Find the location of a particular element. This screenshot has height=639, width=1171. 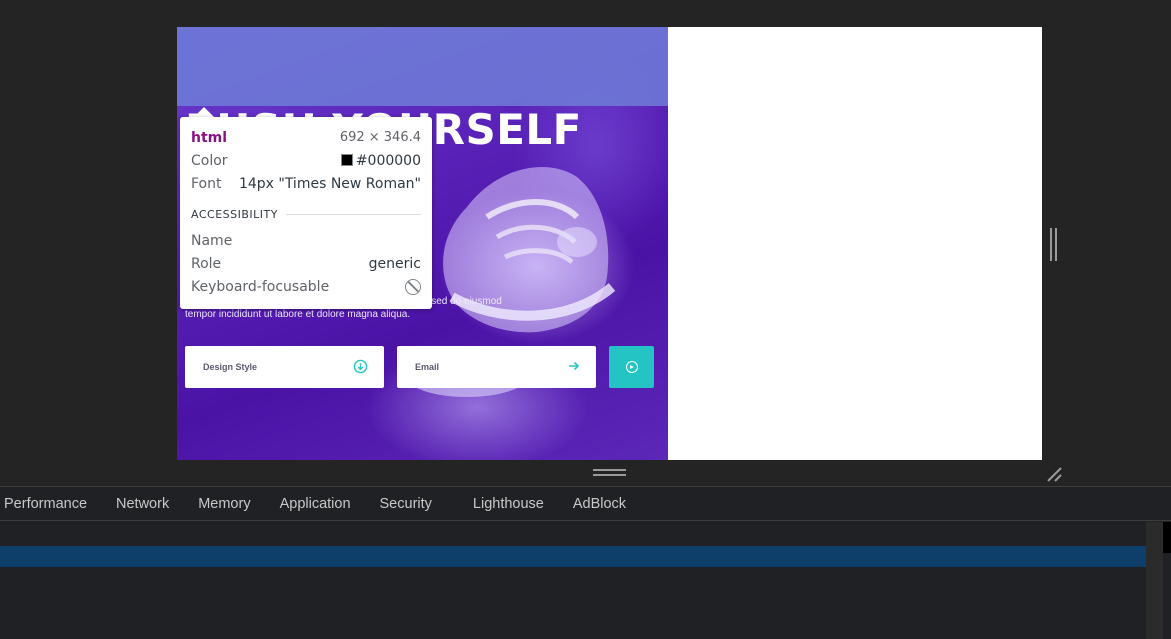

tooltip-role-label: Role is located at coordinates (206, 263).